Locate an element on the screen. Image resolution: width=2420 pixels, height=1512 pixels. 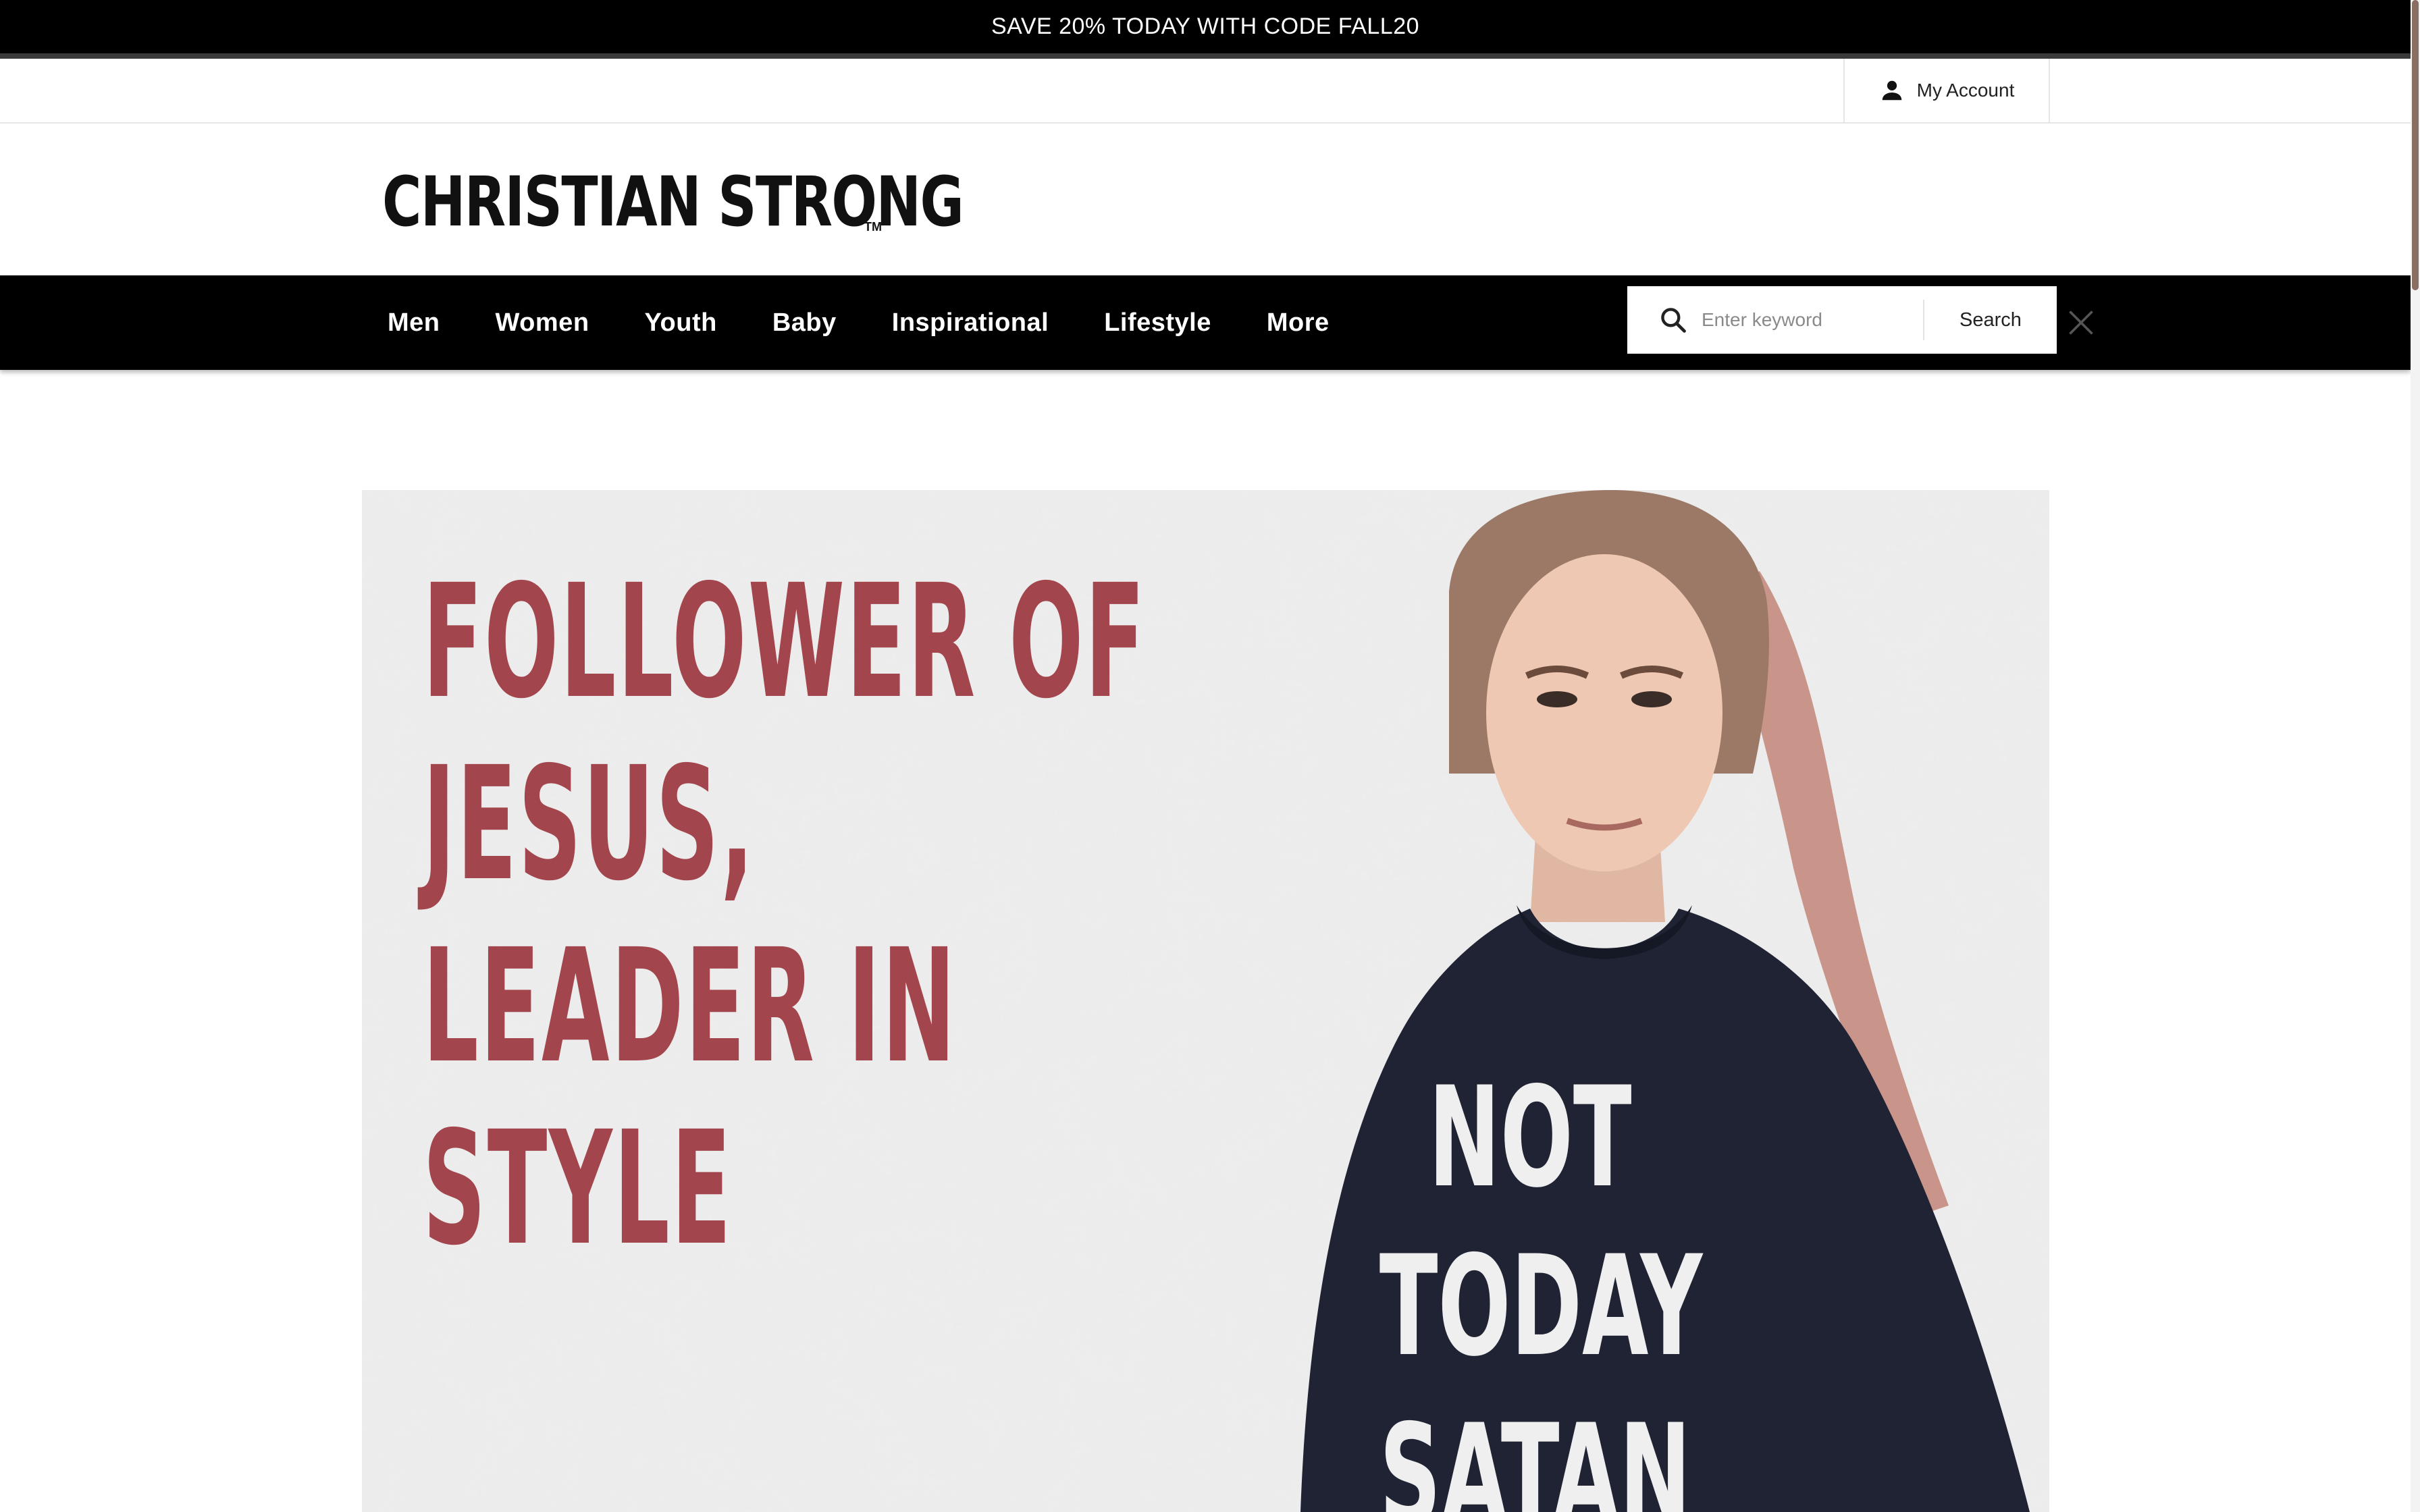
nav-item-more: More is located at coordinates (1298, 323).